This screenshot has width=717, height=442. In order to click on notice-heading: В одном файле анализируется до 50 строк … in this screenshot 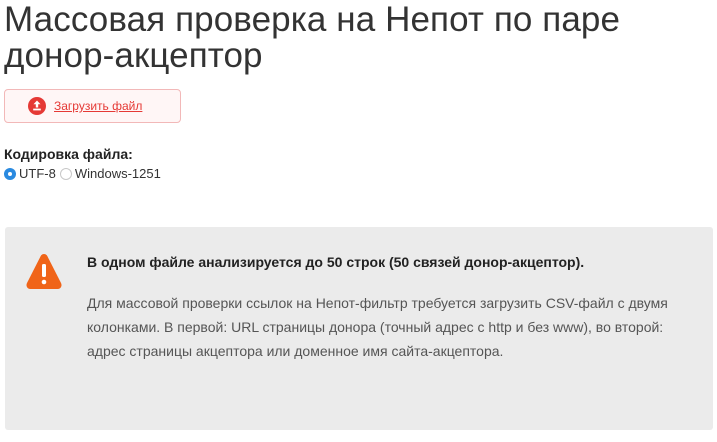, I will do `click(336, 262)`.